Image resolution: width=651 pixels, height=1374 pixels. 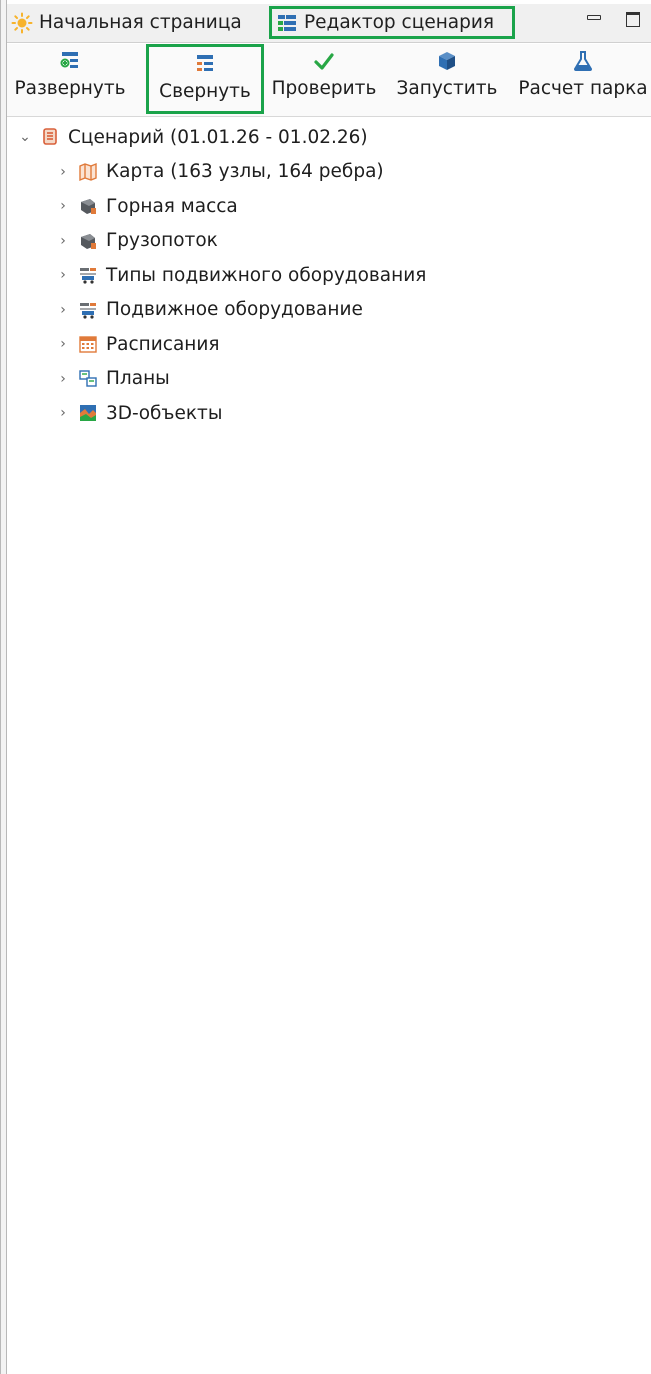 What do you see at coordinates (234, 310) in the screenshot?
I see `tree-item-label: Подвижное оборудование` at bounding box center [234, 310].